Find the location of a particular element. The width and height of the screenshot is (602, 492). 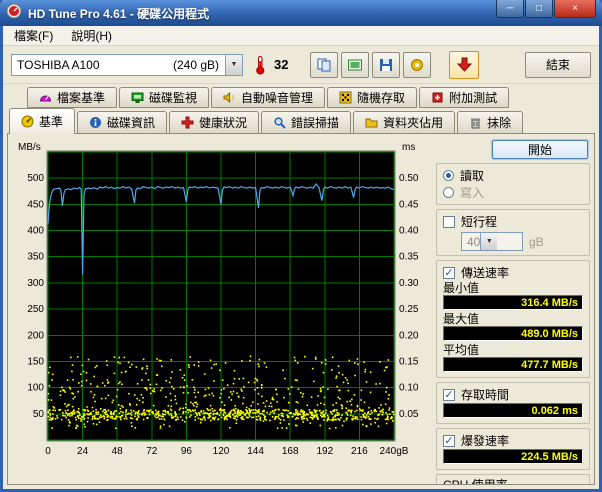

disk-monitor-icon is located at coordinates (137, 97).